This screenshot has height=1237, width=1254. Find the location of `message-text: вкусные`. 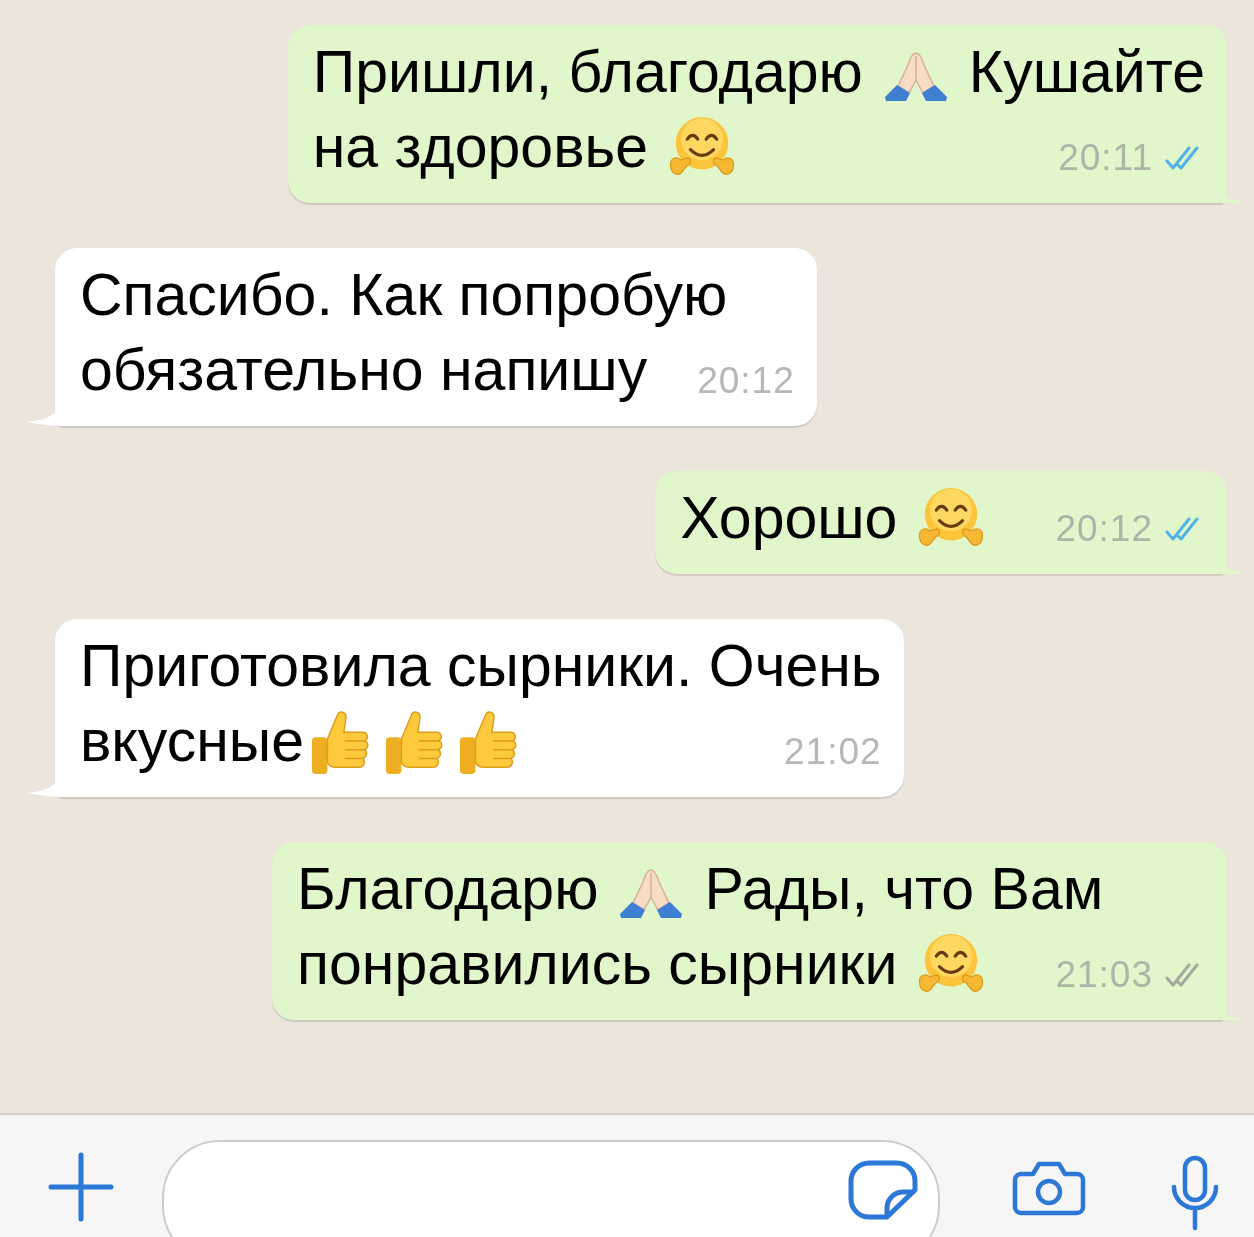

message-text: вкусные is located at coordinates (192, 741).